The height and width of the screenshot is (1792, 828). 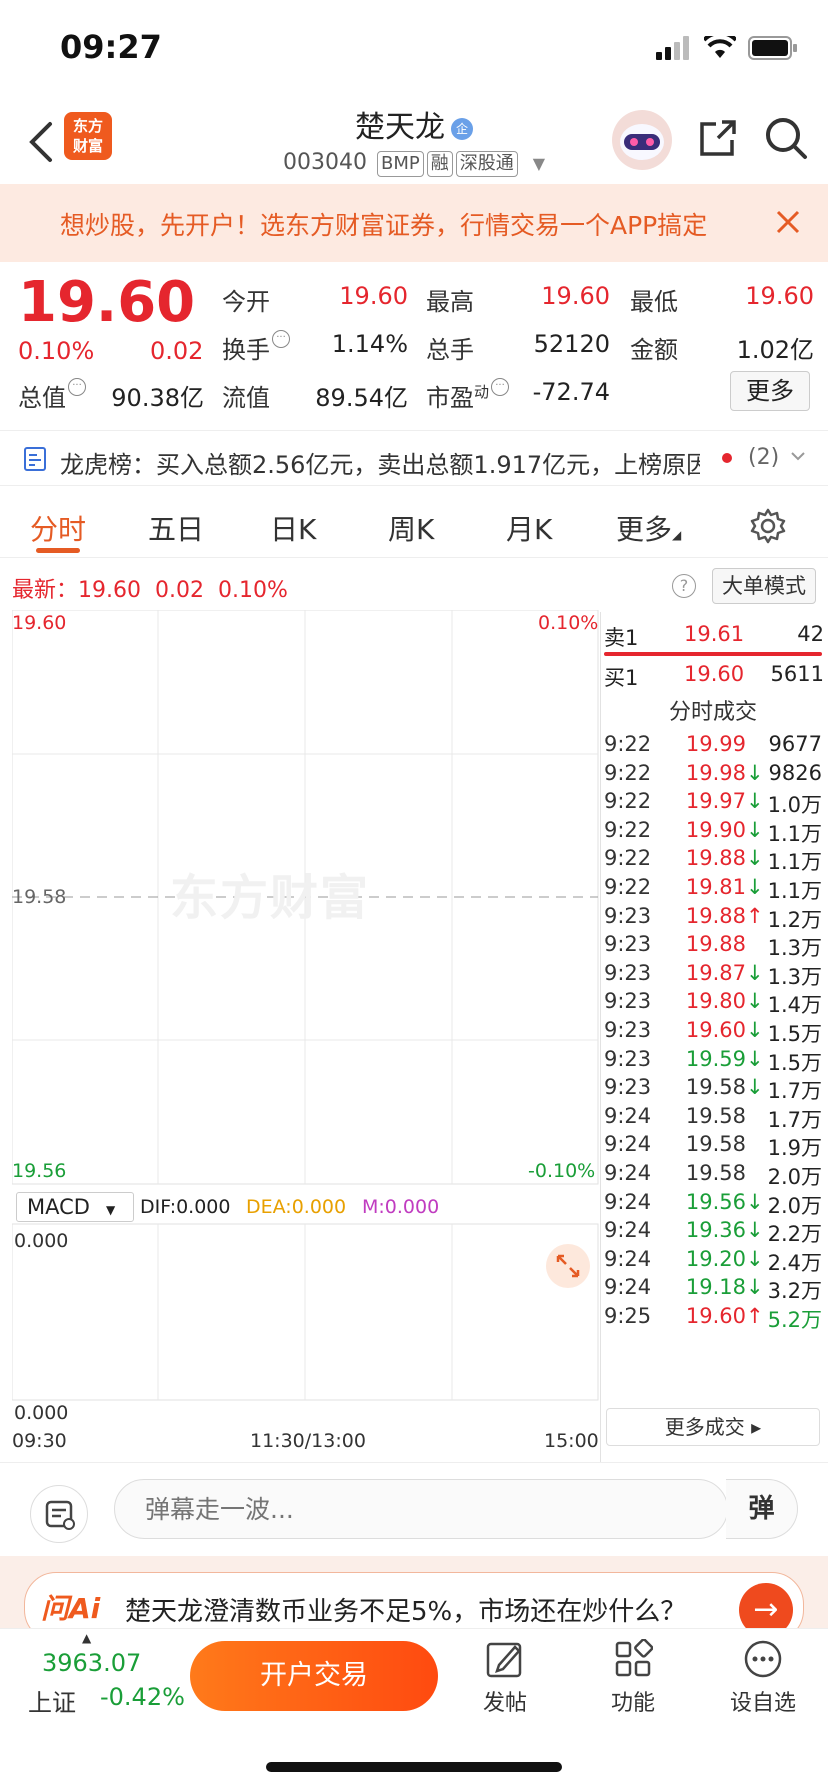 What do you see at coordinates (794, 976) in the screenshot?
I see `trade-volume: 1.3万` at bounding box center [794, 976].